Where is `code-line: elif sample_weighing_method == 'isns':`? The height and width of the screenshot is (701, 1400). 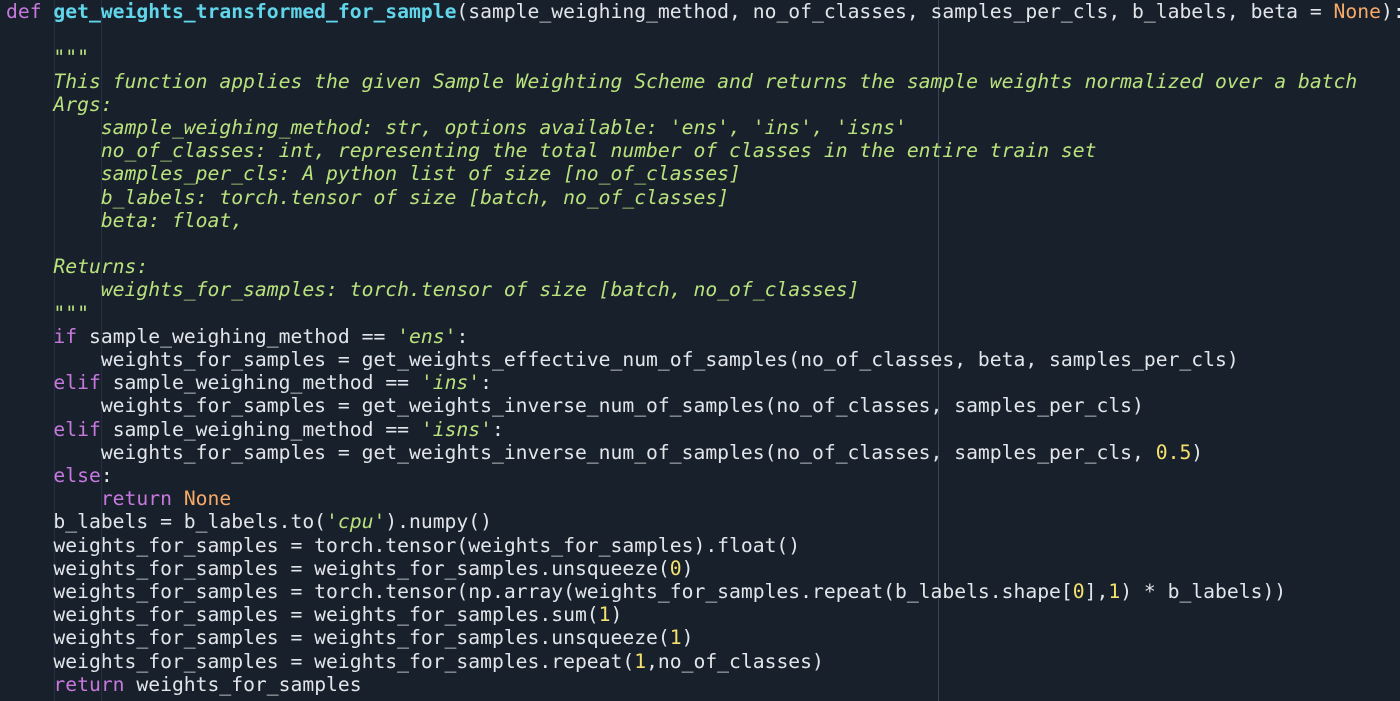 code-line: elif sample_weighing_method == 'isns': is located at coordinates (255, 429).